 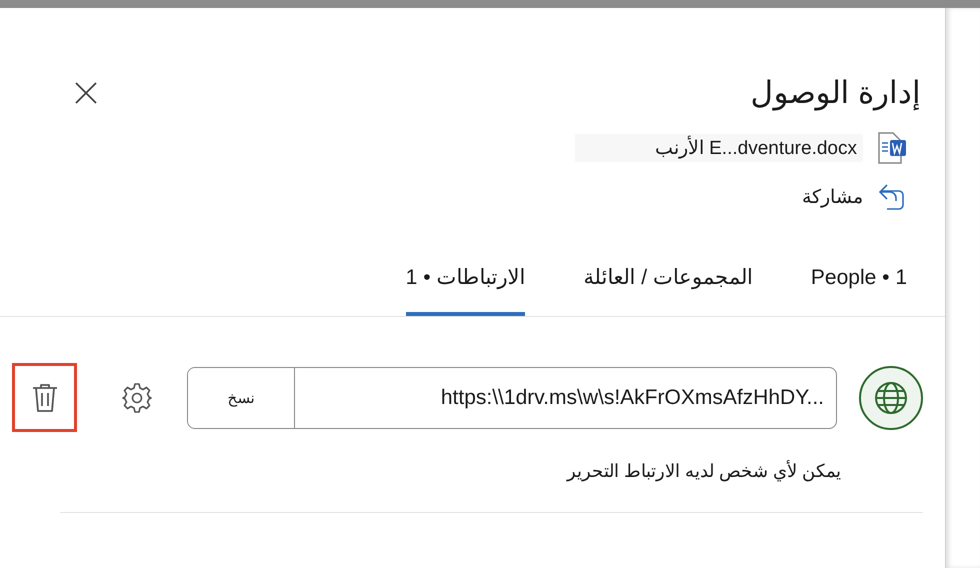 I want to click on file-name: E...dventure.docx الأرنب, so click(x=718, y=148).